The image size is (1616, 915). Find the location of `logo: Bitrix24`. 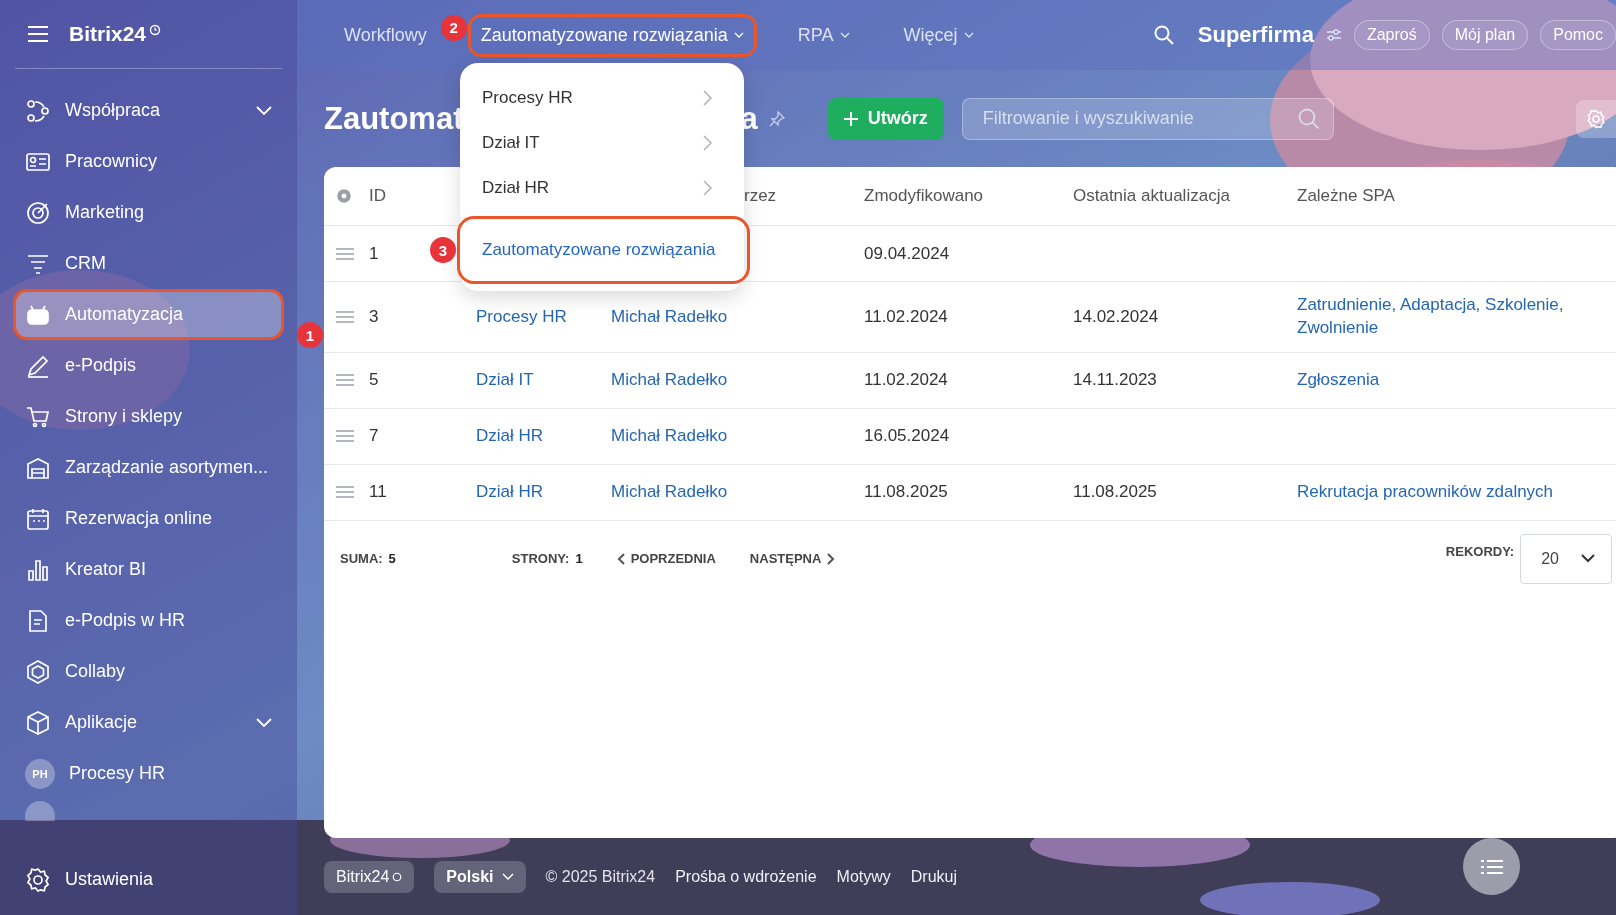

logo: Bitrix24 is located at coordinates (108, 34).